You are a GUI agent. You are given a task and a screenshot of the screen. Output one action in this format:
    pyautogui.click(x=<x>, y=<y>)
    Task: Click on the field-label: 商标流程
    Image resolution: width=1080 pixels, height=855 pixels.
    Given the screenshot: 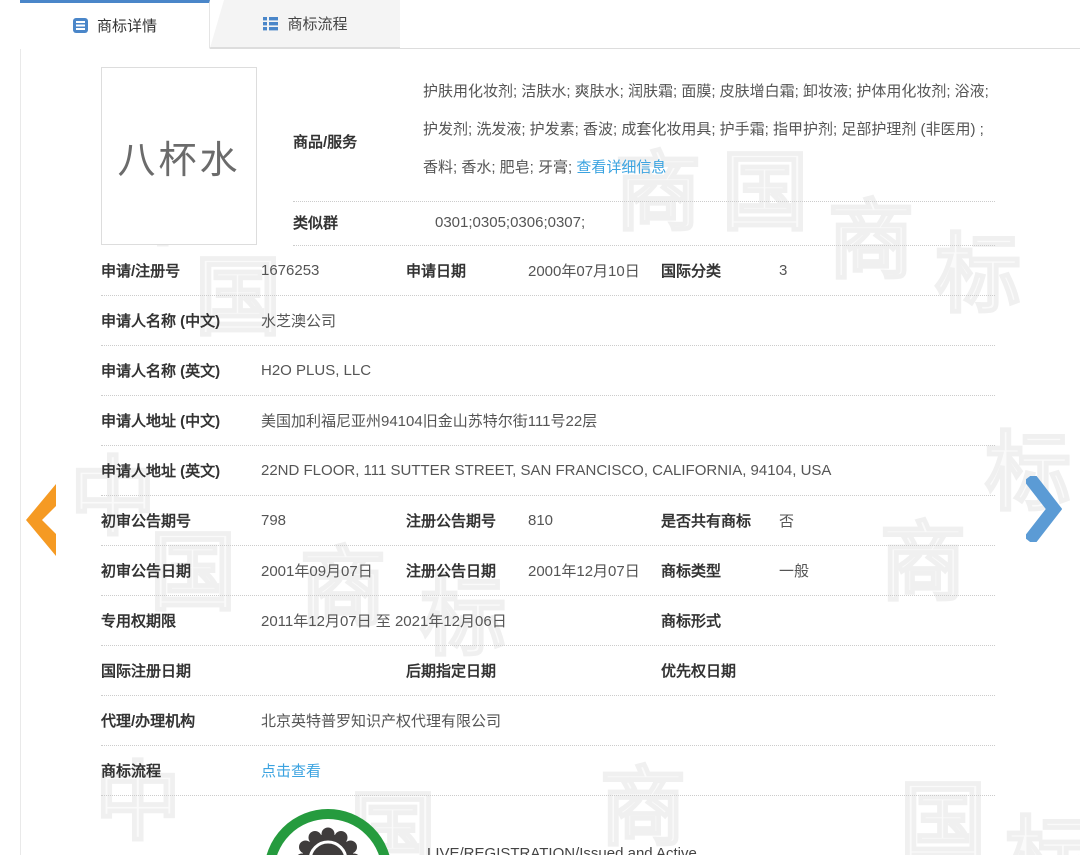 What is the action you would take?
    pyautogui.click(x=131, y=771)
    